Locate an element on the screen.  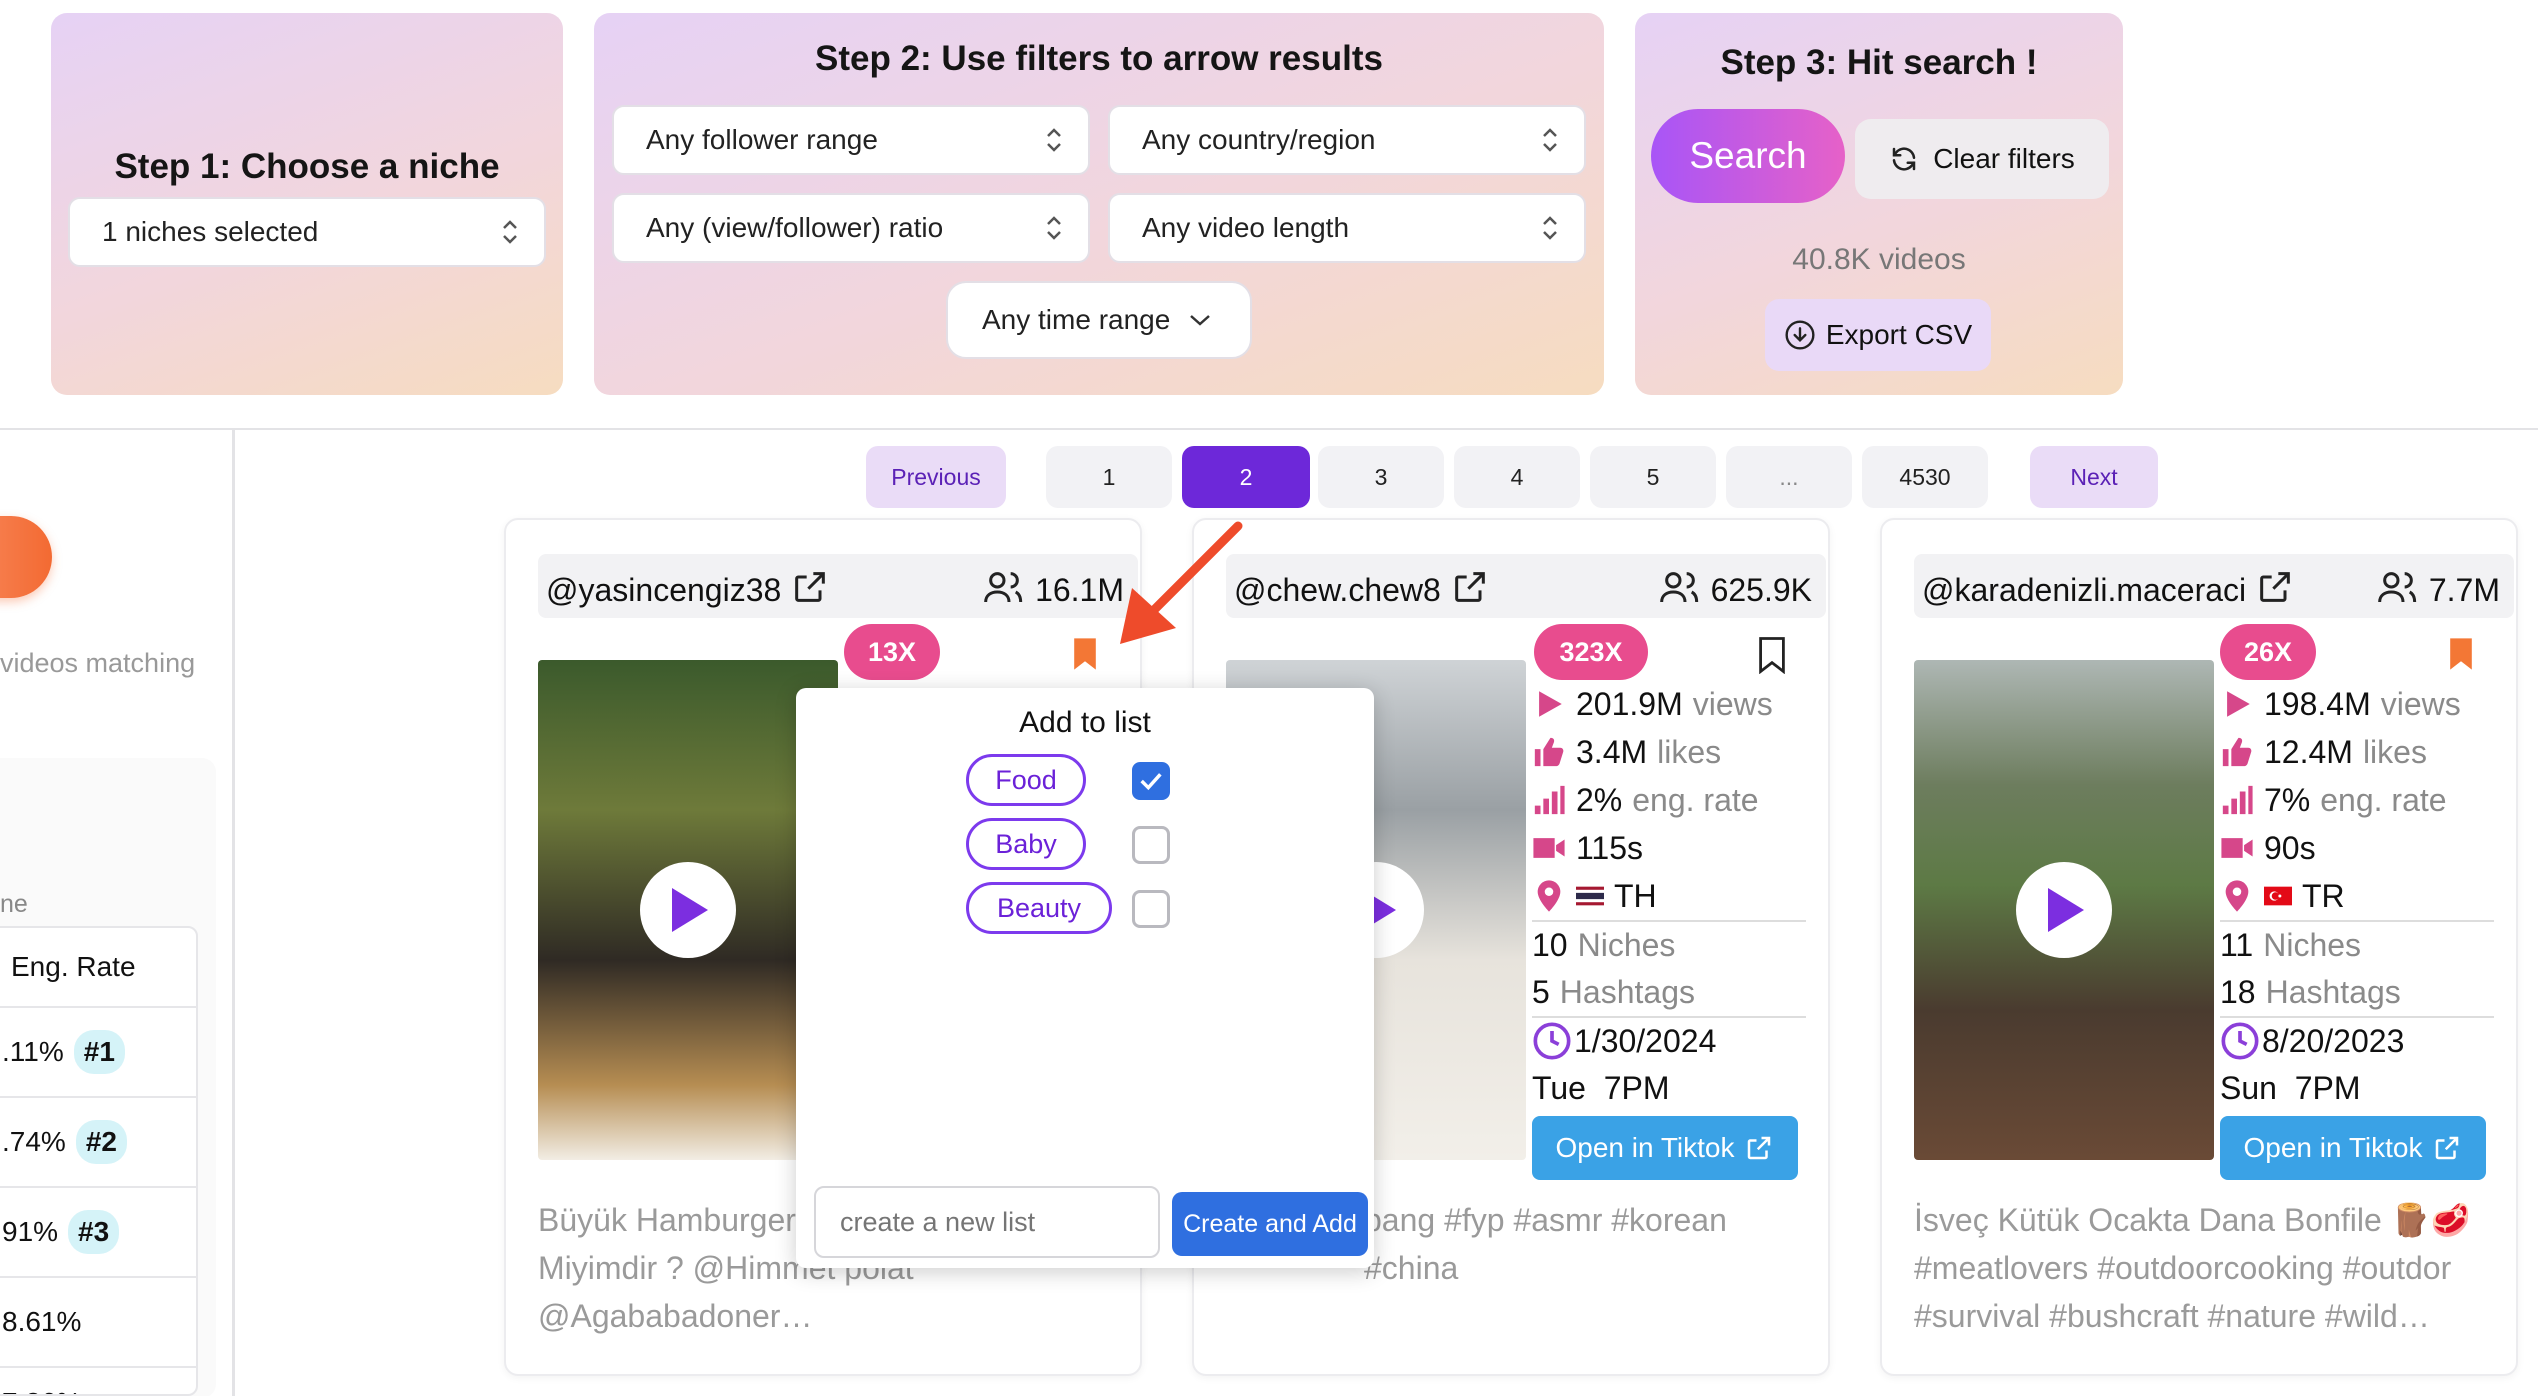
multiplier-badge: 13X is located at coordinates (892, 652).